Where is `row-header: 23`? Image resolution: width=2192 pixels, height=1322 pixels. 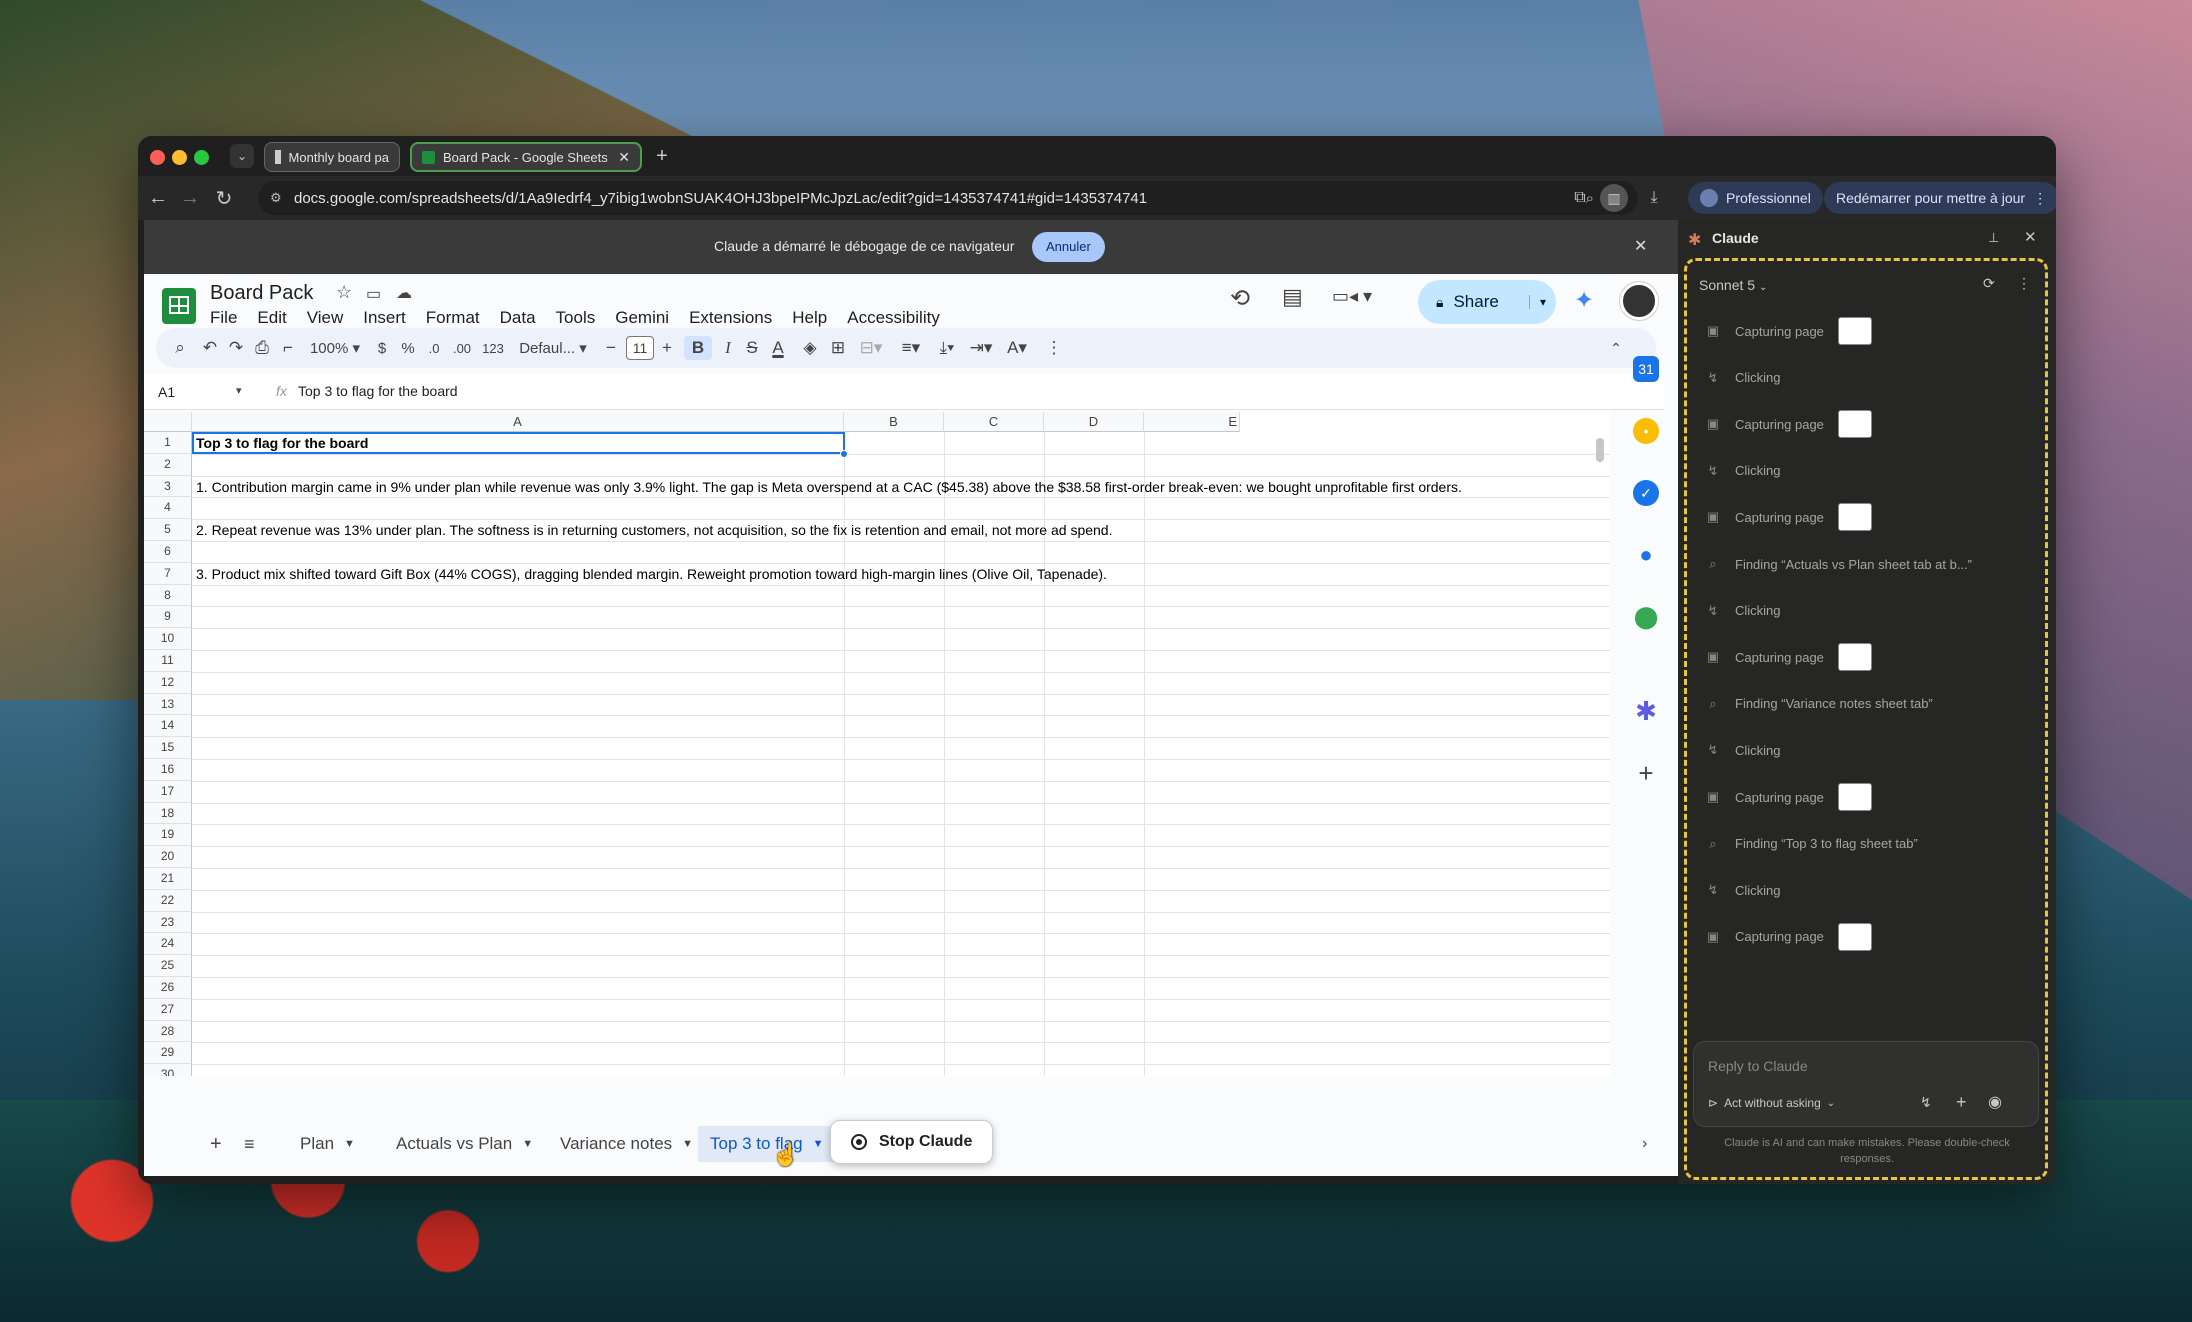
row-header: 23 is located at coordinates (168, 922).